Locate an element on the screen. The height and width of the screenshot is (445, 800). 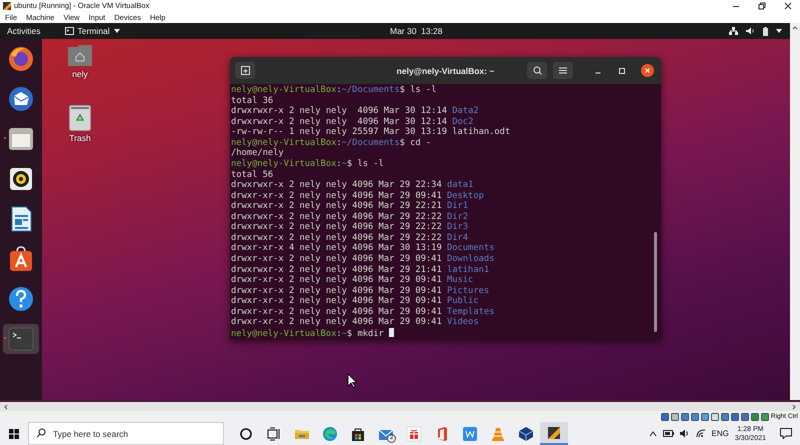
listing-line: -rw-rw-r-- 1 nely nely 25597 Mar 30 13:19 latihan.odt is located at coordinates (370, 132).